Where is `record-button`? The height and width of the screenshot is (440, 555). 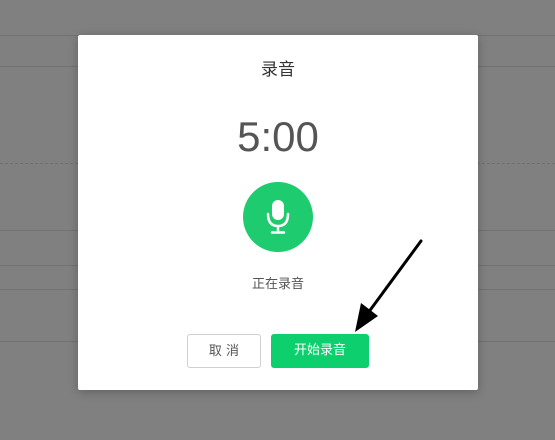 record-button is located at coordinates (278, 217).